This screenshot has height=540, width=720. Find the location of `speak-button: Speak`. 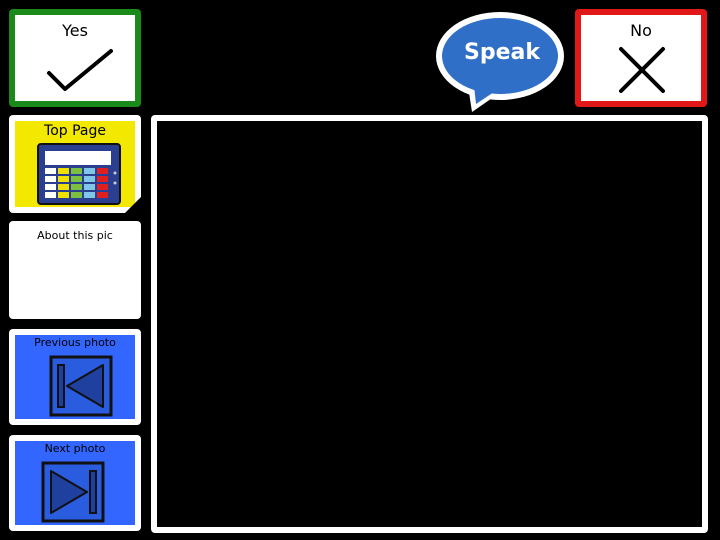

speak-button: Speak is located at coordinates (502, 60).